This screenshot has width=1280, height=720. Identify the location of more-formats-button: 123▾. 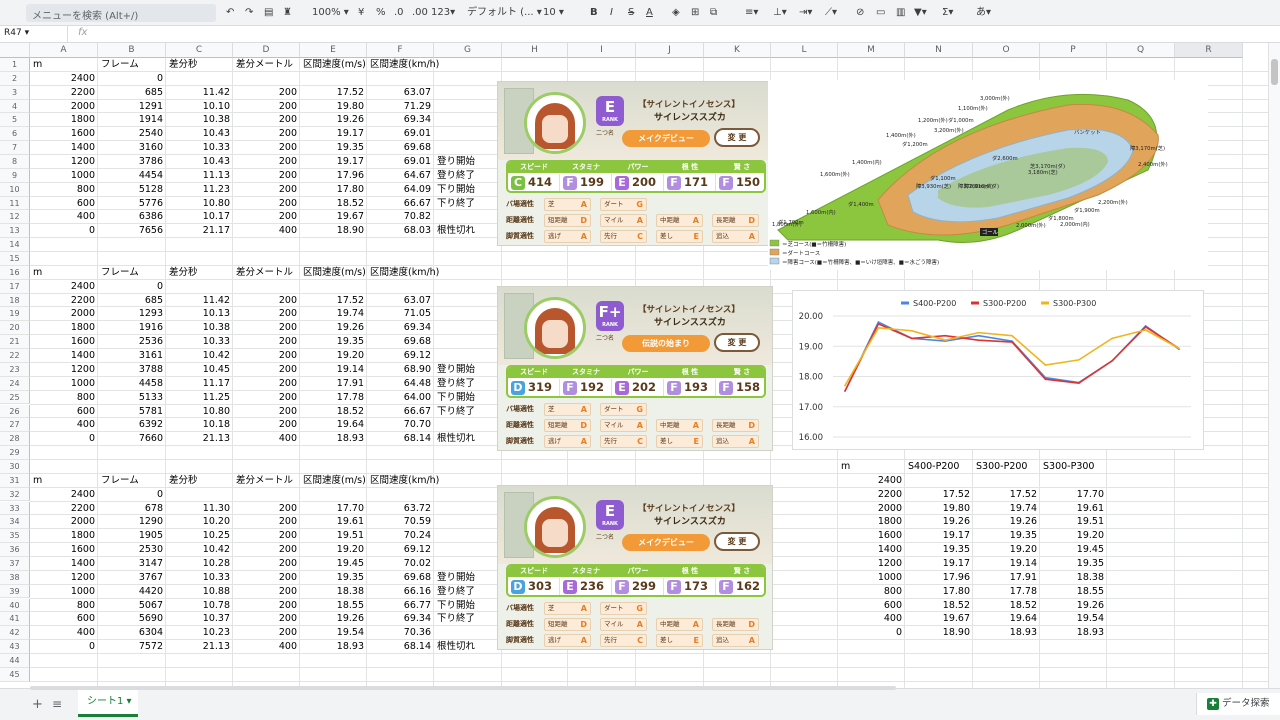
(443, 13).